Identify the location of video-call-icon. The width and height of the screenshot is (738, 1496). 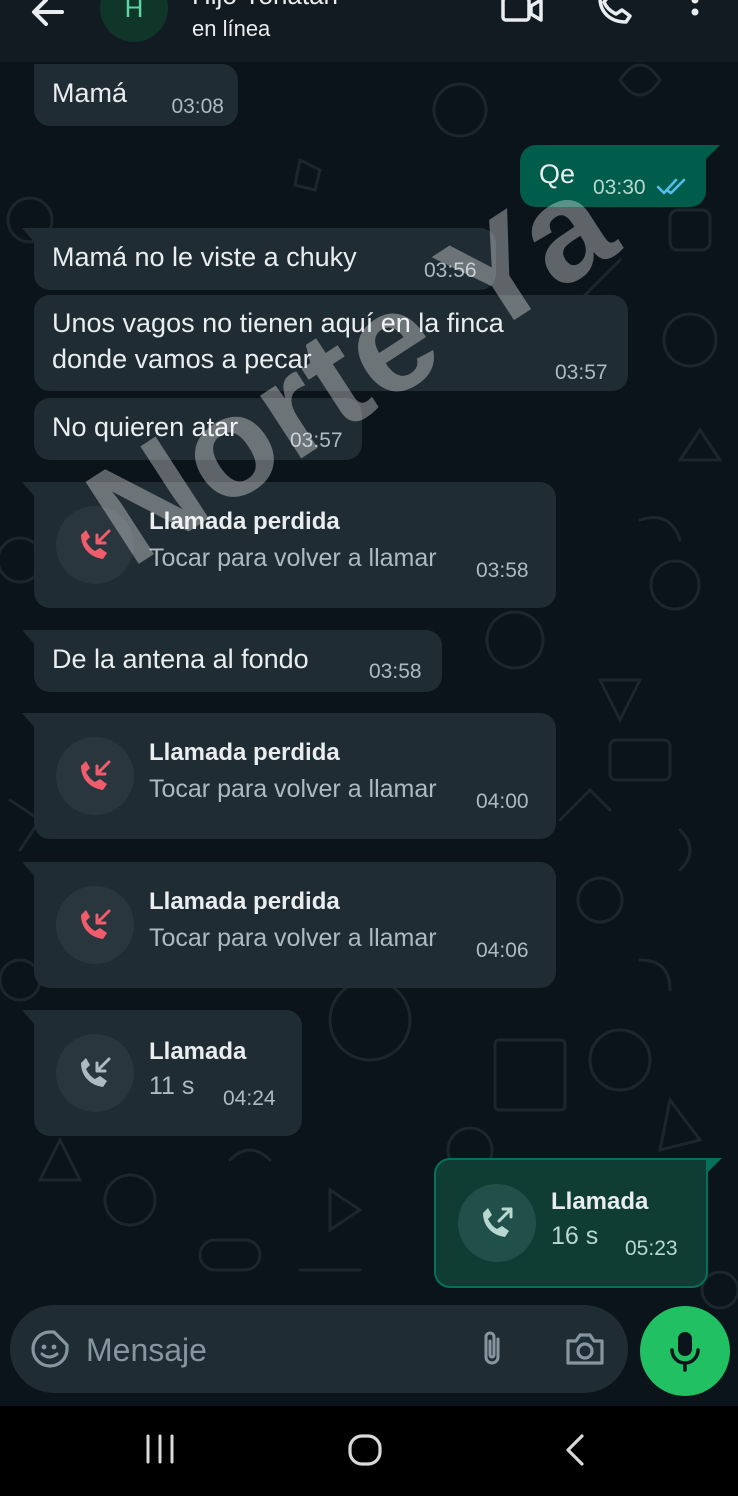
(522, 13).